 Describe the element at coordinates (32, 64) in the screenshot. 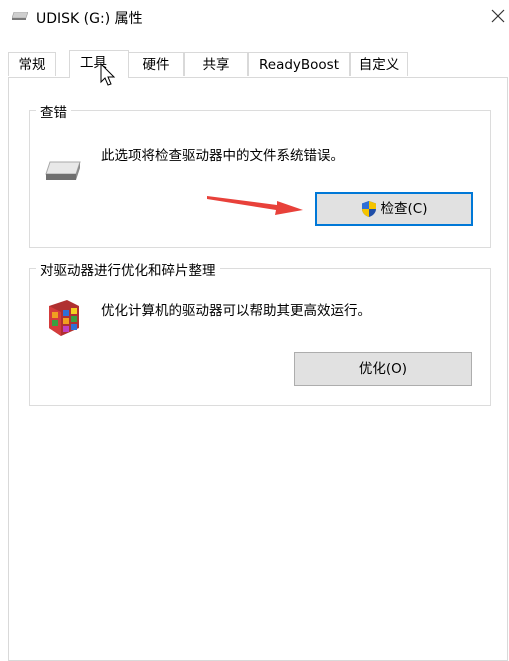

I see `tab-general: 常规` at that location.